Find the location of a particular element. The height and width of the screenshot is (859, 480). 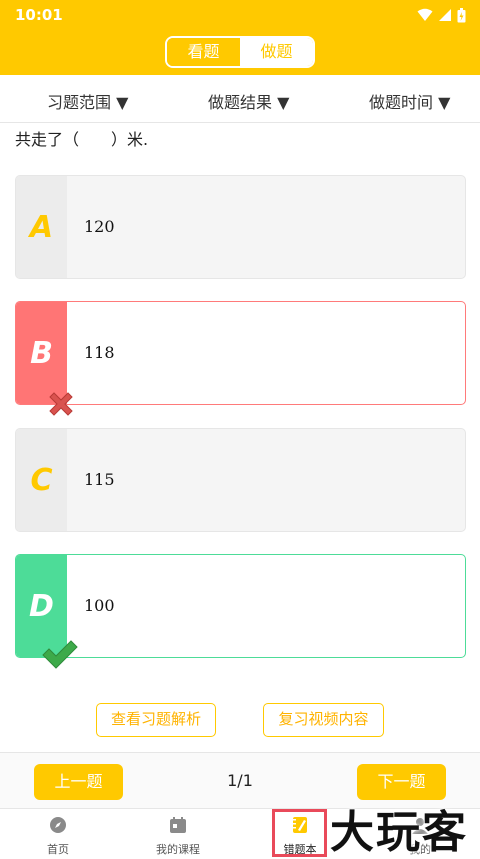

option-letter: A is located at coordinates (41, 227).